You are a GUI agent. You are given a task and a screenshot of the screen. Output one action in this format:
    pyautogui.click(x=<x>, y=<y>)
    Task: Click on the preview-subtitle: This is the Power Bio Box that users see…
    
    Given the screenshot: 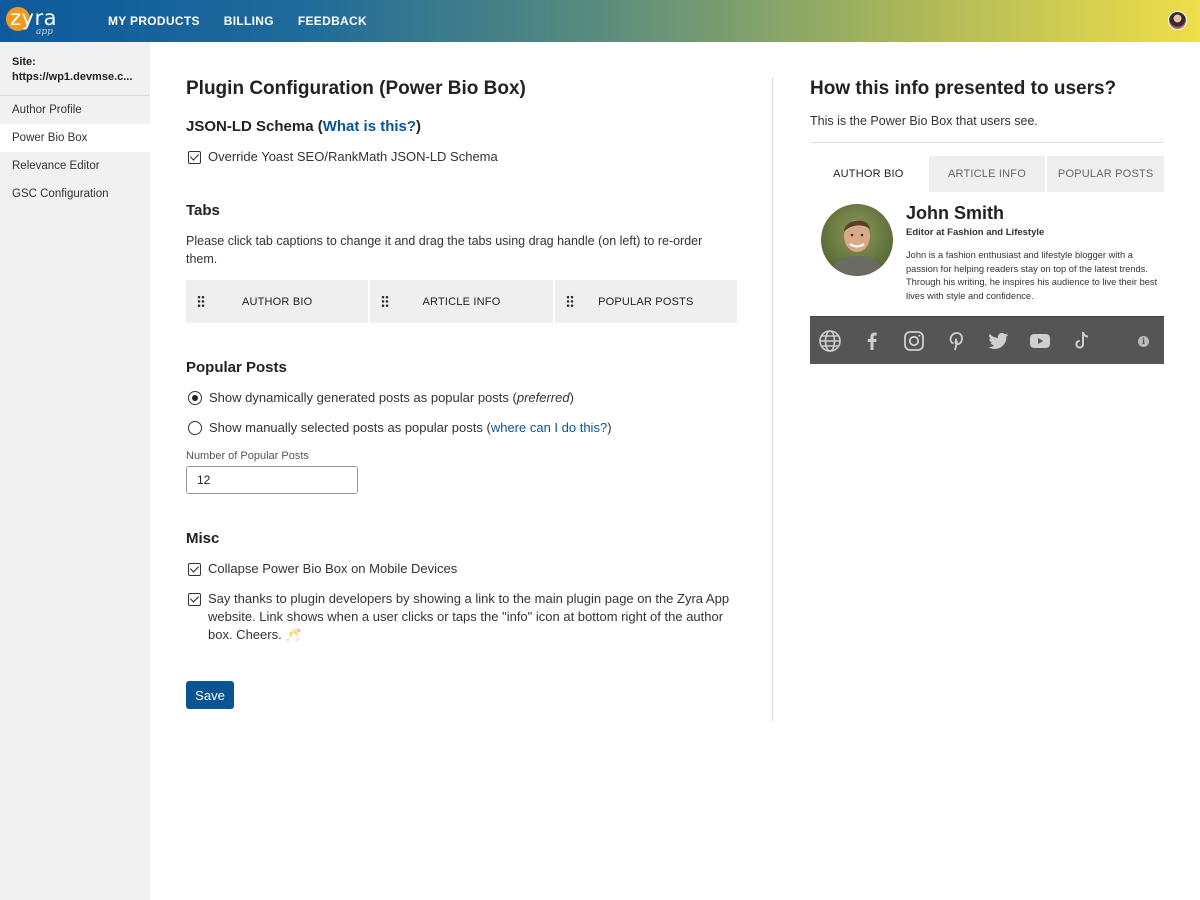 What is the action you would take?
    pyautogui.click(x=924, y=121)
    